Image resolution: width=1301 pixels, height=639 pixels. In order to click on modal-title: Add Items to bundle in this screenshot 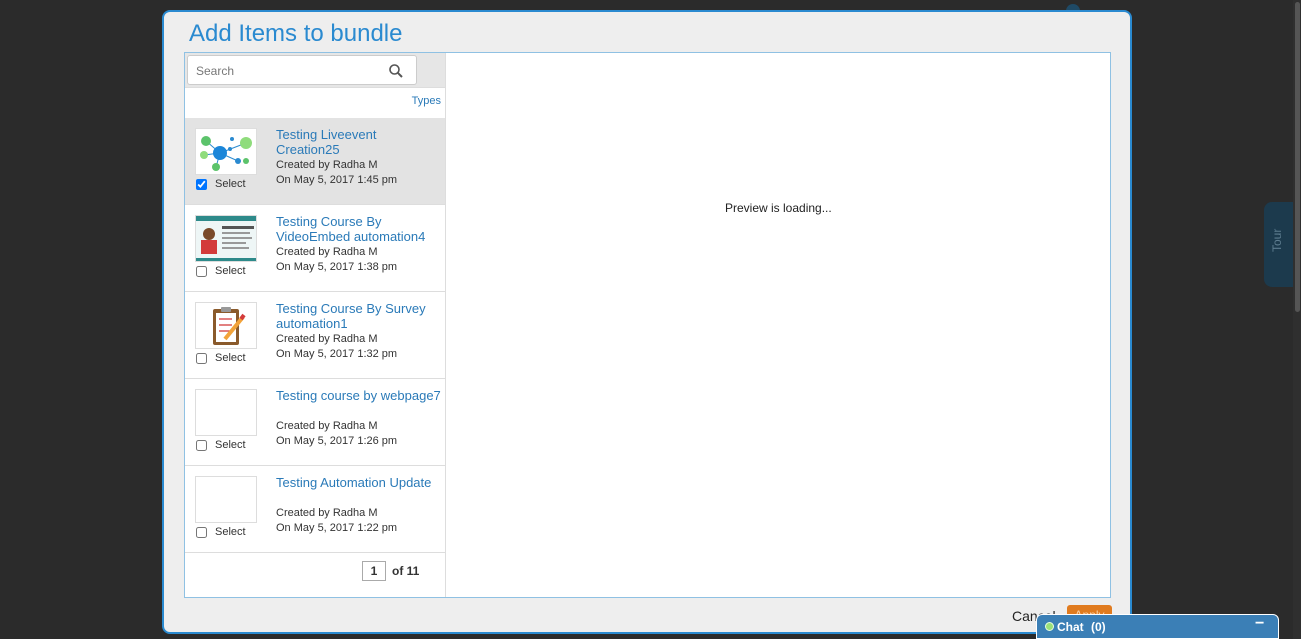, I will do `click(296, 33)`.